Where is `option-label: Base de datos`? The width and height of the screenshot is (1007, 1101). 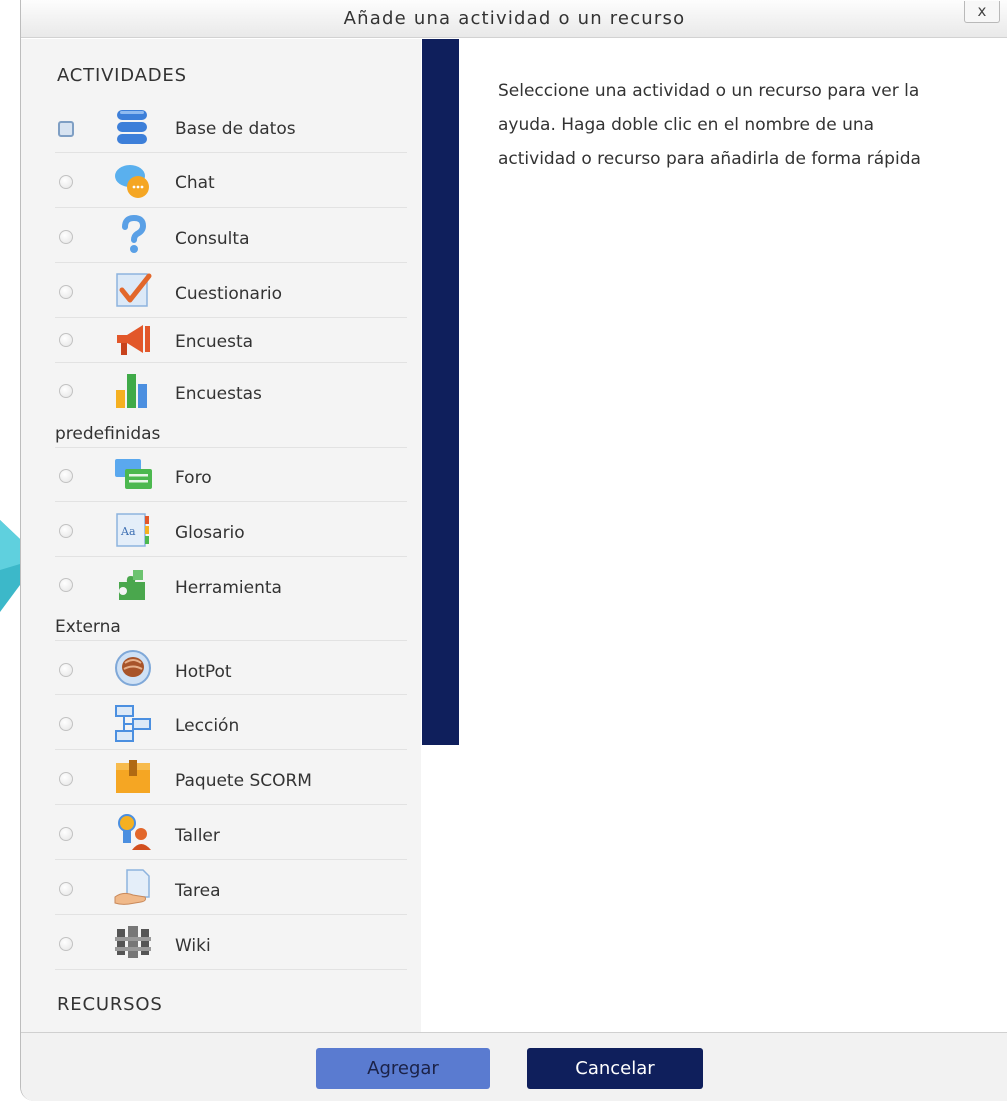 option-label: Base de datos is located at coordinates (235, 129).